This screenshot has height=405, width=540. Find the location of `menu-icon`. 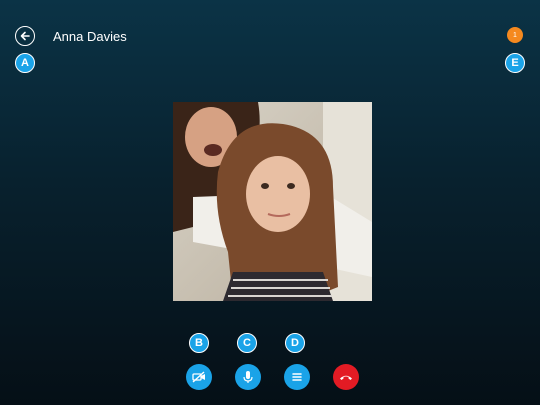

menu-icon is located at coordinates (297, 377).